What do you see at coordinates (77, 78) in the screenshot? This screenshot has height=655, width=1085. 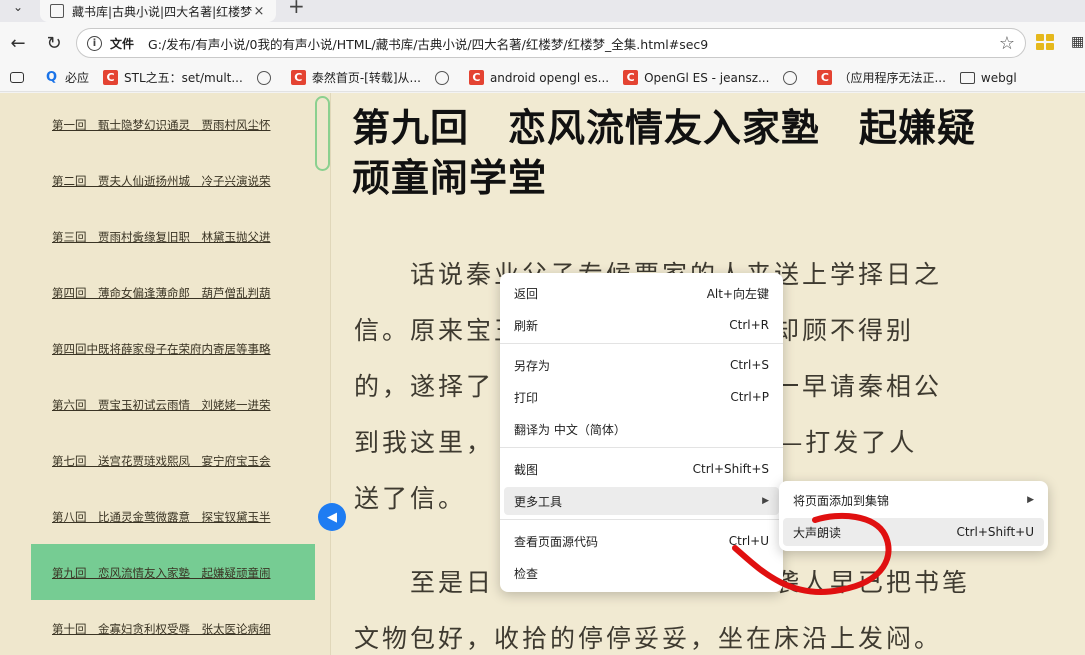 I see `bookmark-label: 必应` at bounding box center [77, 78].